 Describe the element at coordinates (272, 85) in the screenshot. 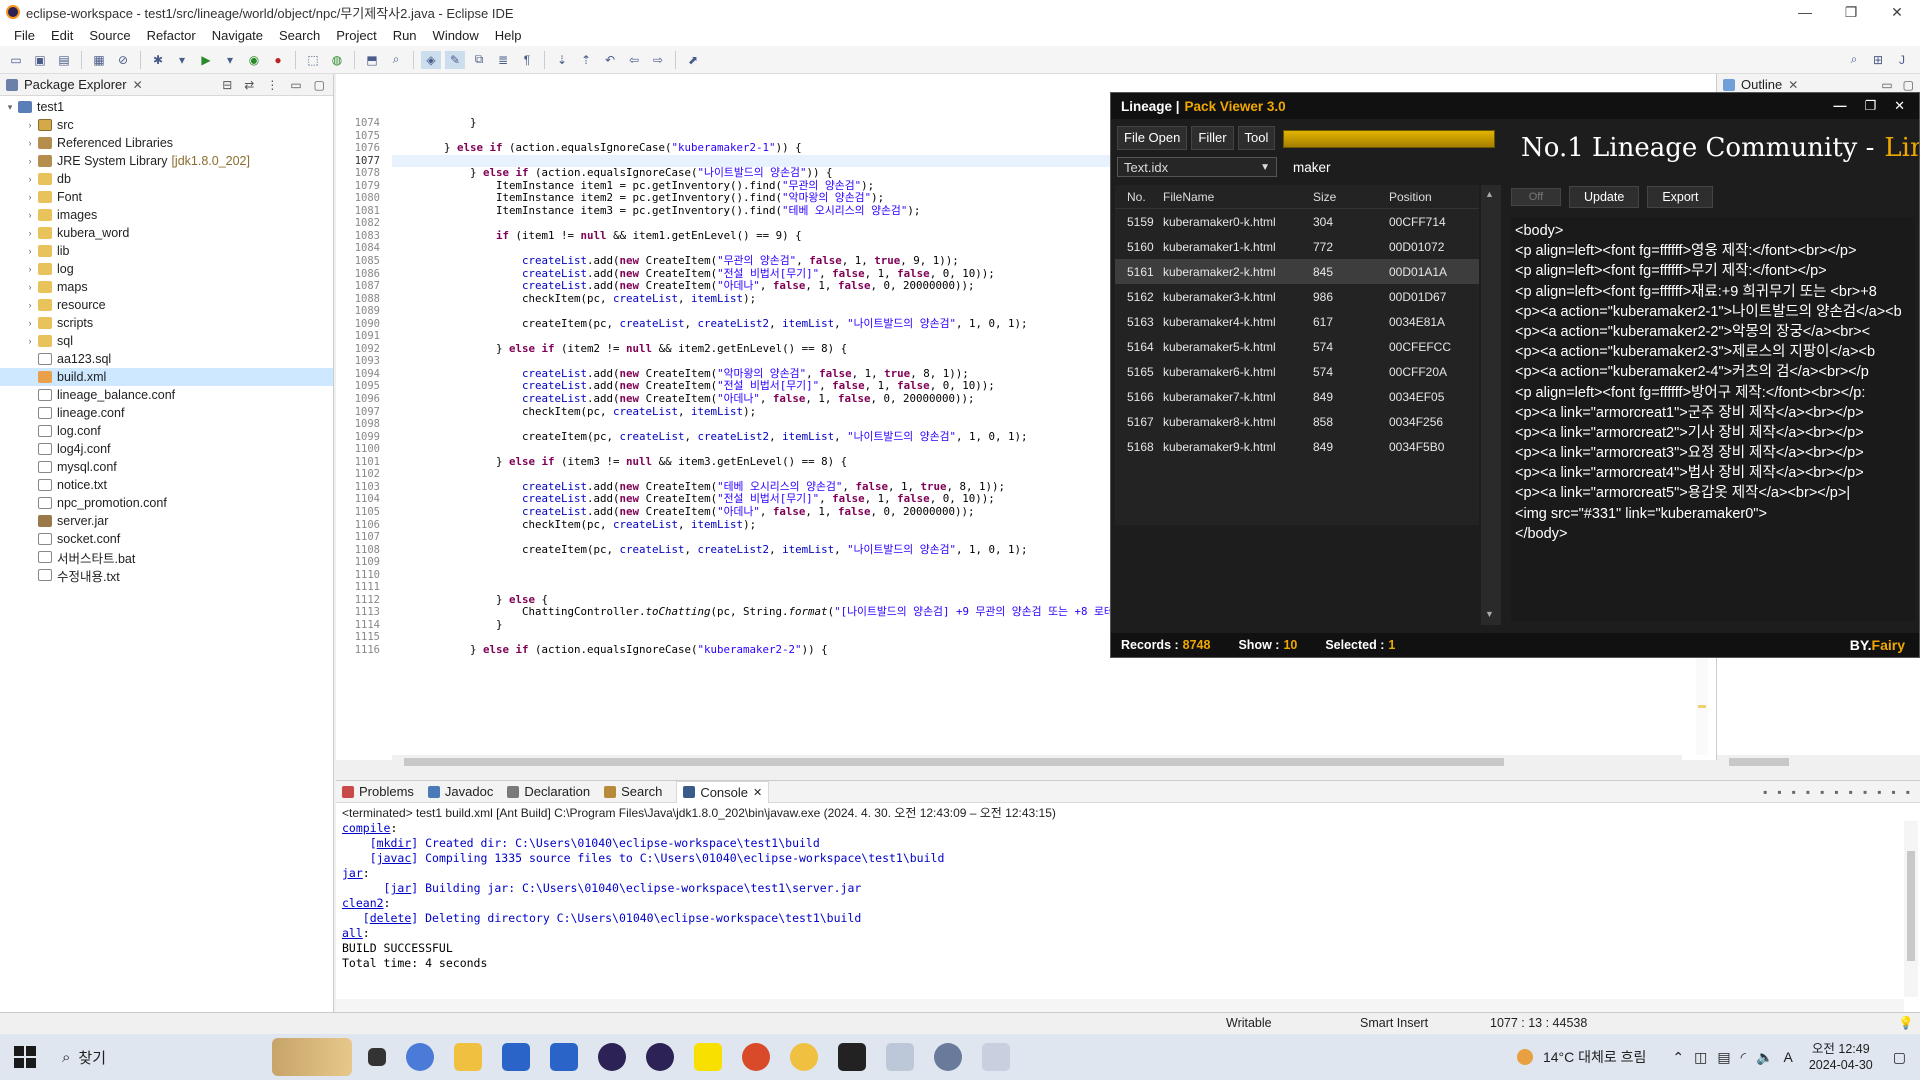

I see `view-menu-icon: ⋮` at that location.